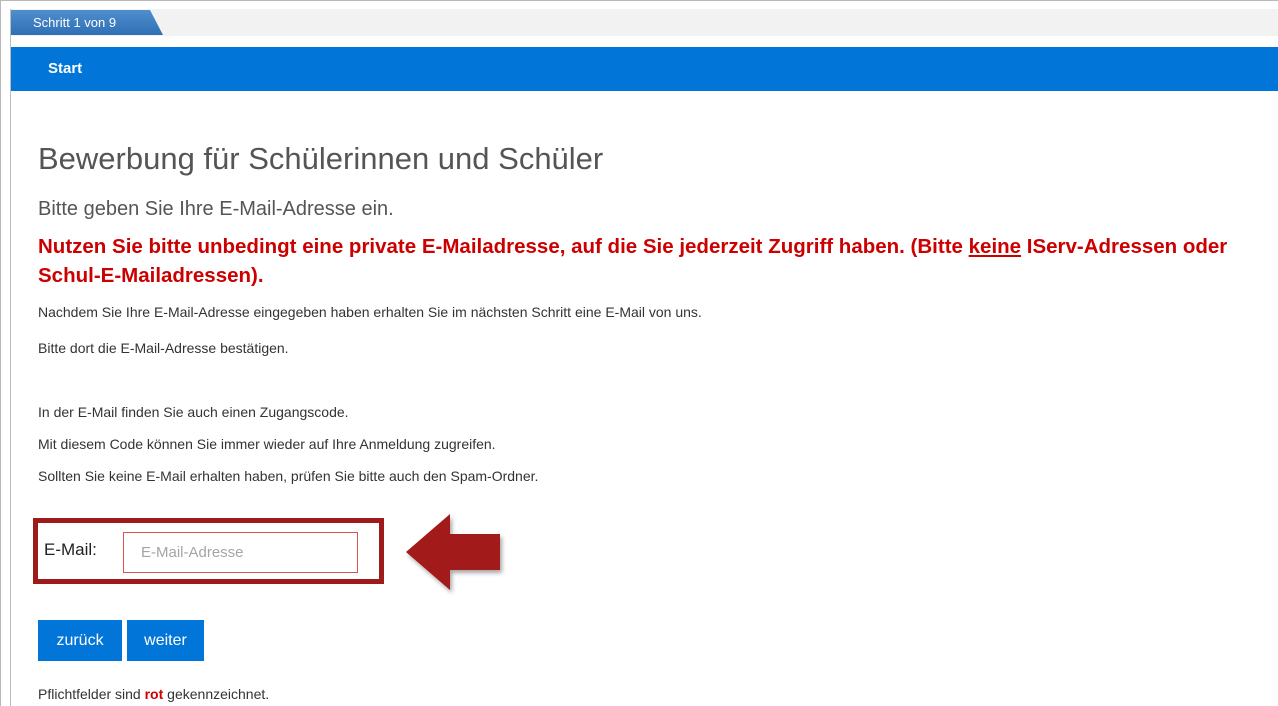 This screenshot has height=706, width=1278. Describe the element at coordinates (644, 22) in the screenshot. I see `progress-bar` at that location.